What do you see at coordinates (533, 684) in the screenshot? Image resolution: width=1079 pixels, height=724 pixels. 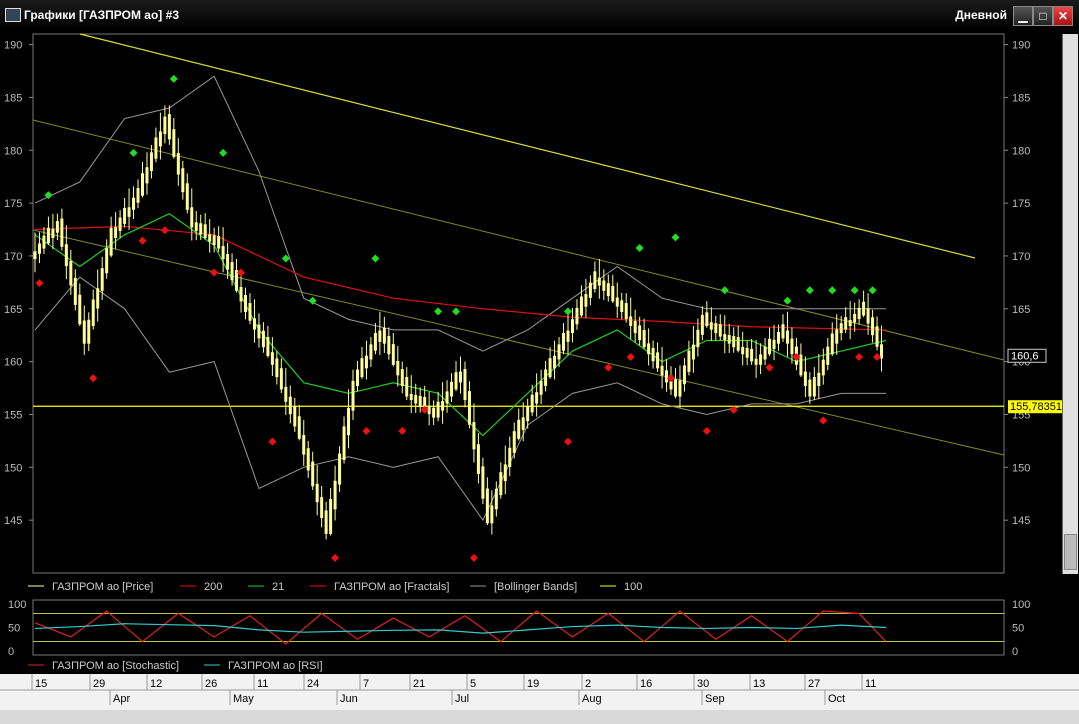 I see `day-label: 19` at bounding box center [533, 684].